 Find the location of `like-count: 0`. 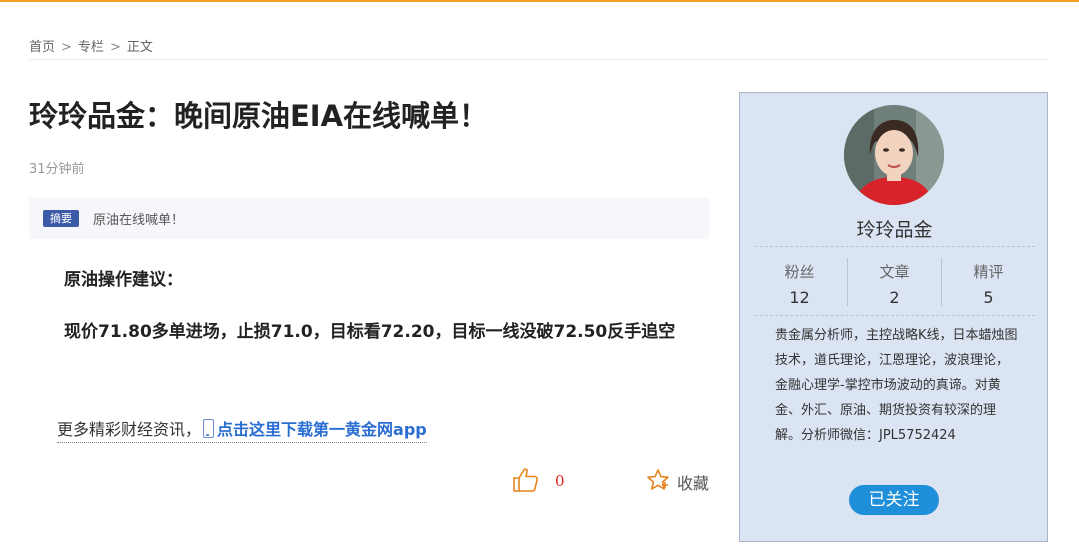

like-count: 0 is located at coordinates (560, 481).